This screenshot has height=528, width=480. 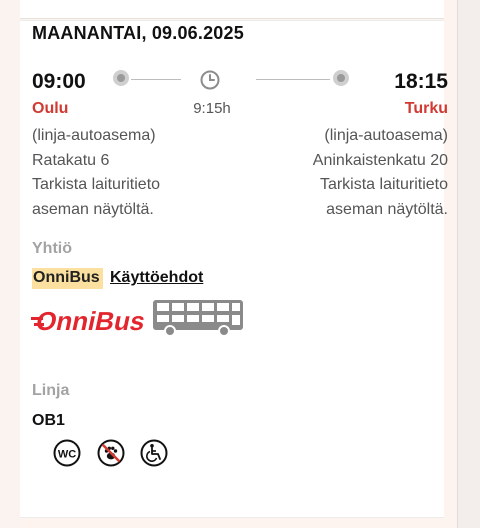 I want to click on wc-icon-label: WC, so click(x=67, y=455).